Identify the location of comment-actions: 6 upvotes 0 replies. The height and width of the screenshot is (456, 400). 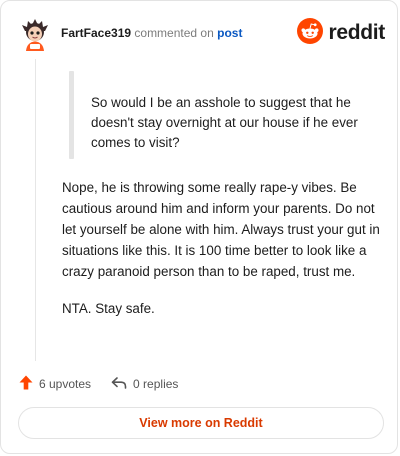
(108, 384).